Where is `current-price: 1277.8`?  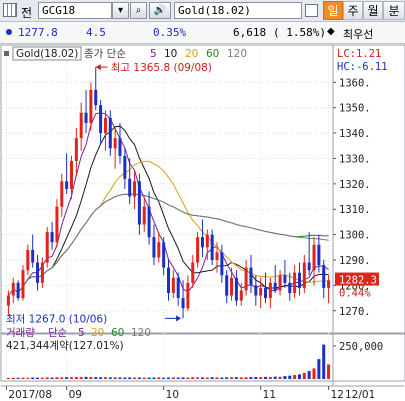
current-price: 1277.8 is located at coordinates (38, 32).